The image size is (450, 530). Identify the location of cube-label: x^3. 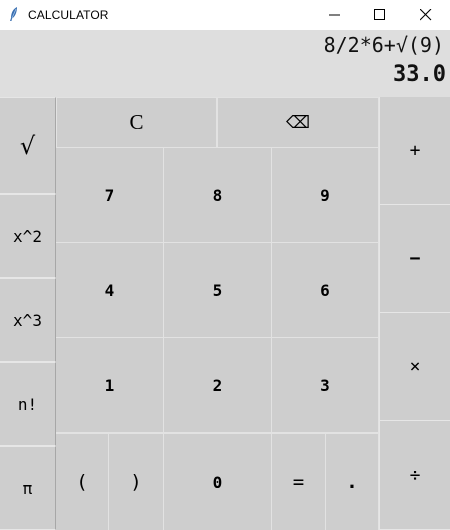
(27, 320).